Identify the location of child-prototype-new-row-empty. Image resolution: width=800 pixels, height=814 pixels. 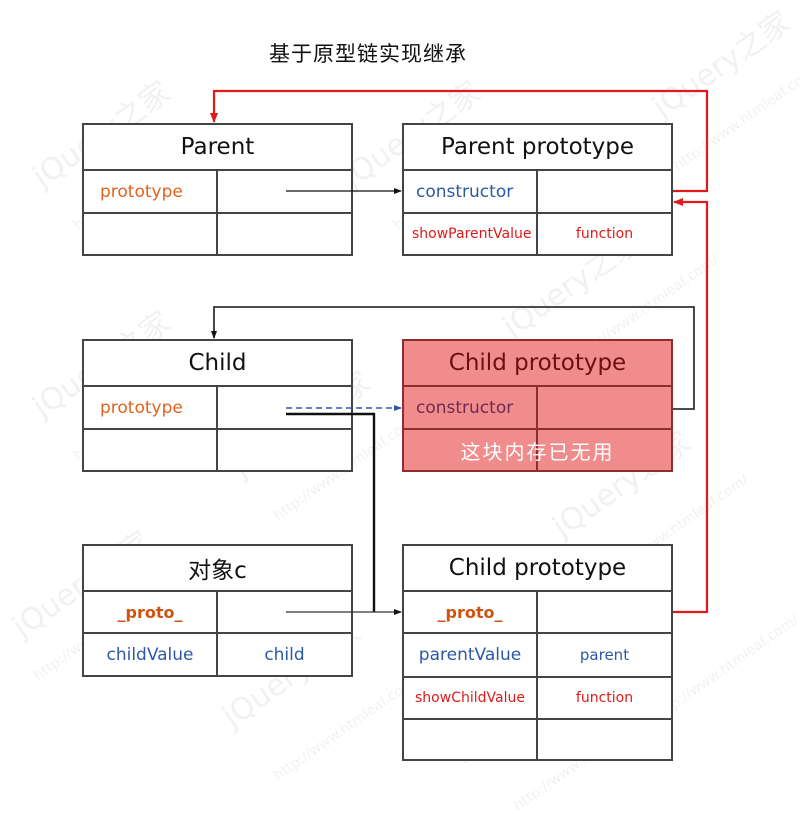
(537, 739).